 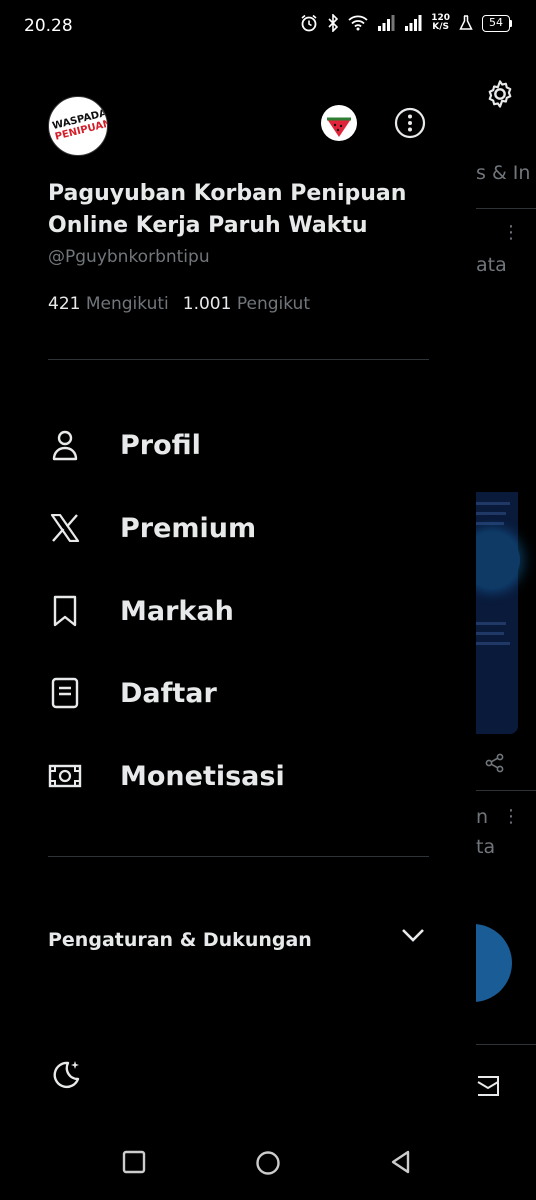 What do you see at coordinates (386, 23) in the screenshot?
I see `signal-1-icon` at bounding box center [386, 23].